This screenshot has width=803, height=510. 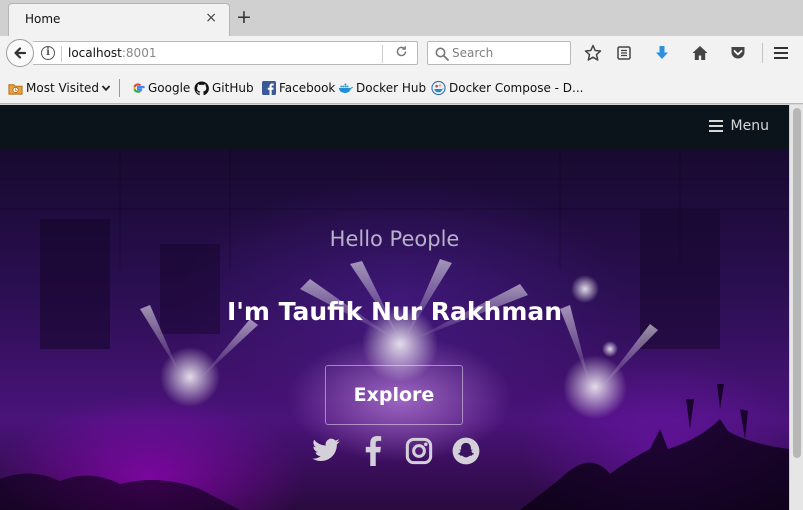 I want to click on page-scrollbar, so click(x=796, y=307).